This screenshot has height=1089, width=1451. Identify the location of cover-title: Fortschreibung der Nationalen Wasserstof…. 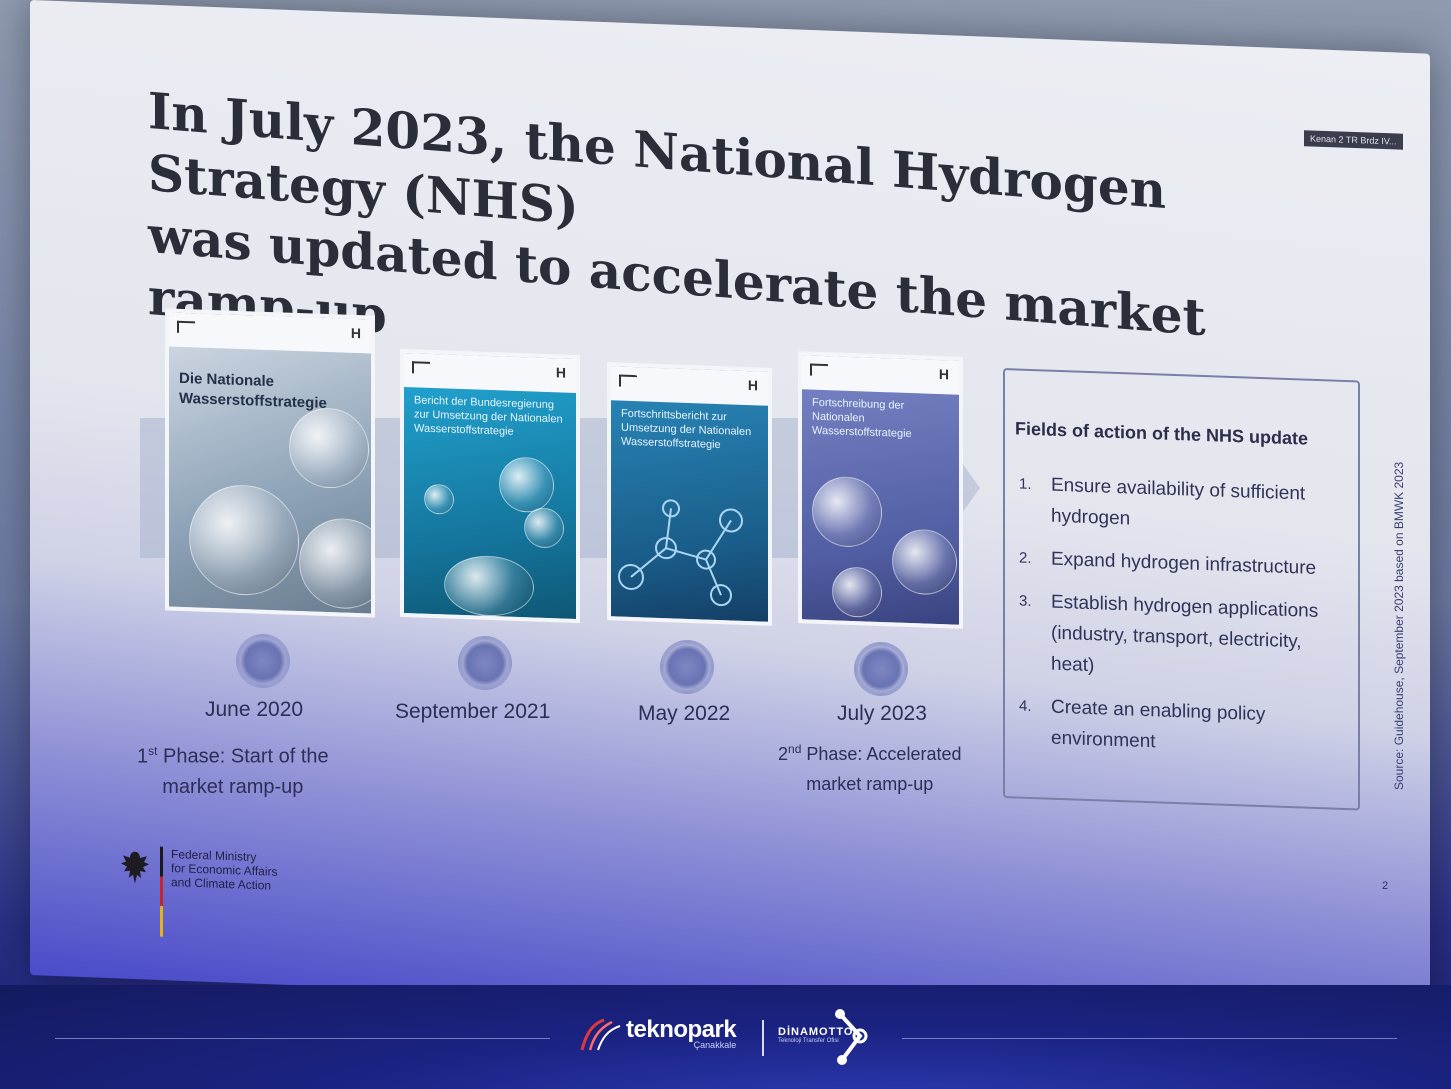
(862, 418).